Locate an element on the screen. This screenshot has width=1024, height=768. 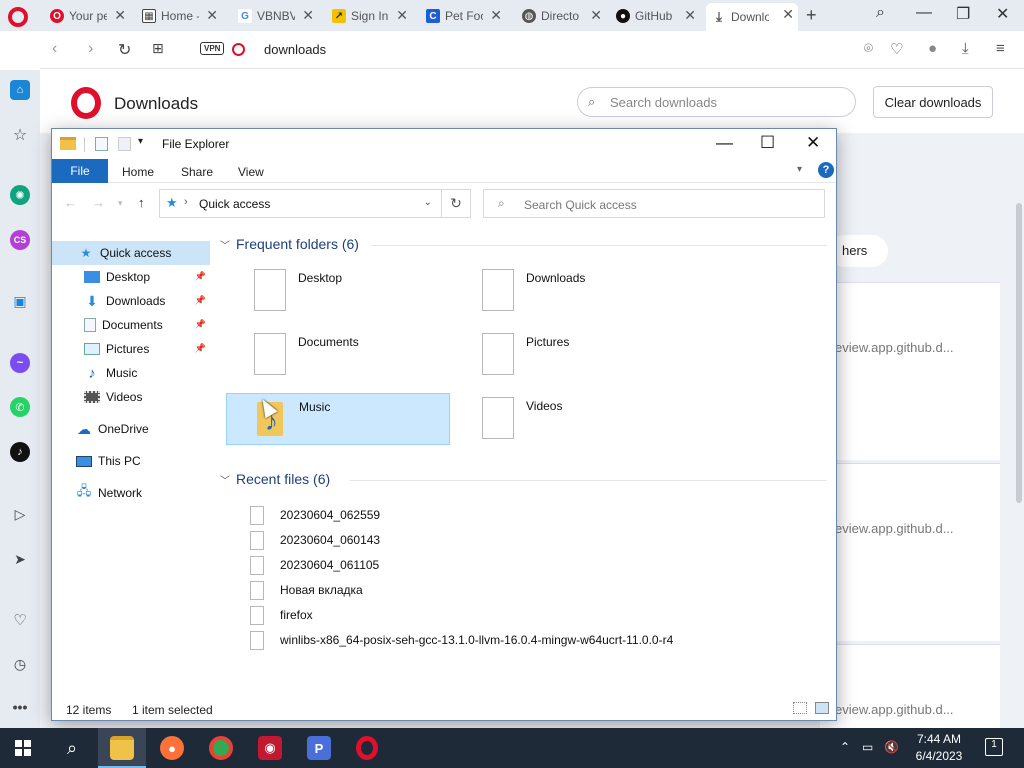
home-icon: ⌂ is located at coordinates (20, 90).